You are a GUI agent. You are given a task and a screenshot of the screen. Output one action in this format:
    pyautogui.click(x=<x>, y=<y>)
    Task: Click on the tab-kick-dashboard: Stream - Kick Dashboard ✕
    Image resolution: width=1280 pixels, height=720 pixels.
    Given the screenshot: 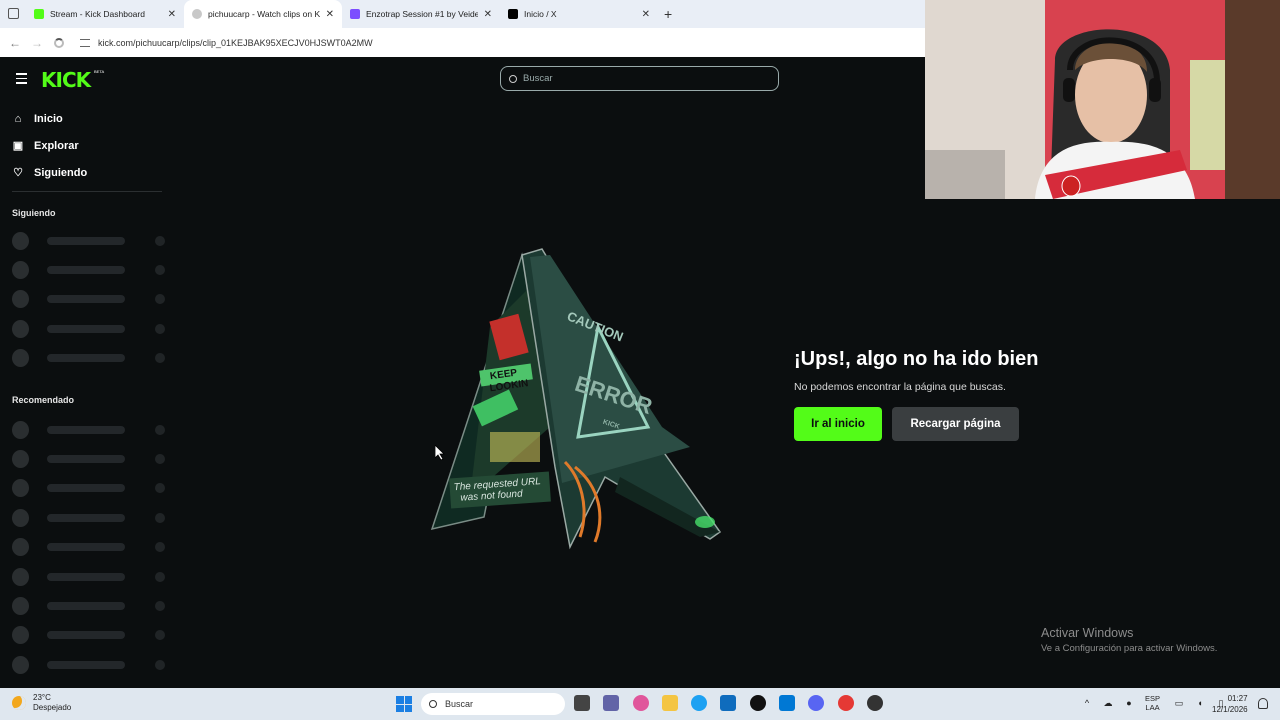 What is the action you would take?
    pyautogui.click(x=105, y=14)
    